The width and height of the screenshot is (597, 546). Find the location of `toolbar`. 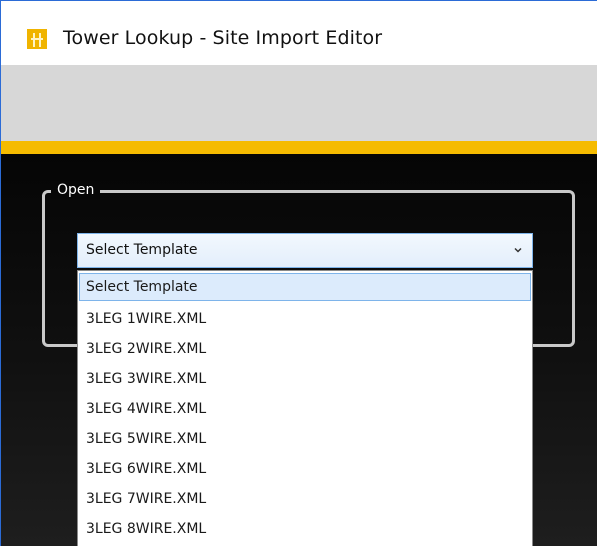

toolbar is located at coordinates (299, 103).